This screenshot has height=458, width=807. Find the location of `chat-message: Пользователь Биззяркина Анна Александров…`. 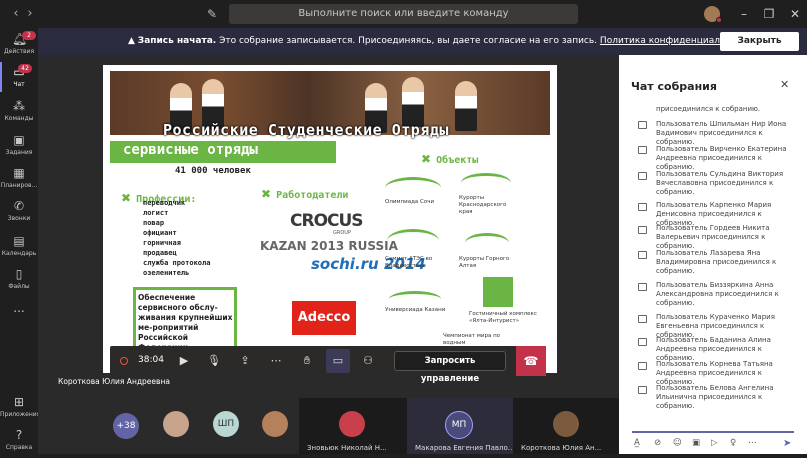

chat-message: Пользователь Биззяркина Анна Александров… is located at coordinates (717, 294).